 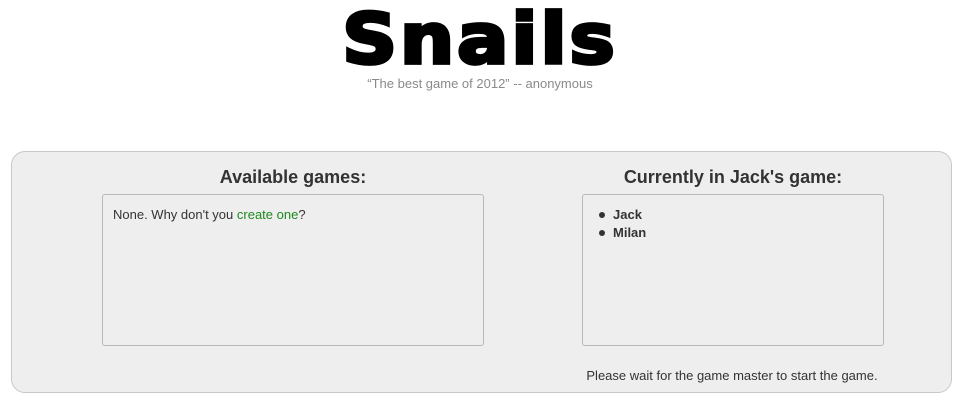 What do you see at coordinates (733, 270) in the screenshot?
I see `player-list-box: Jack Milan` at bounding box center [733, 270].